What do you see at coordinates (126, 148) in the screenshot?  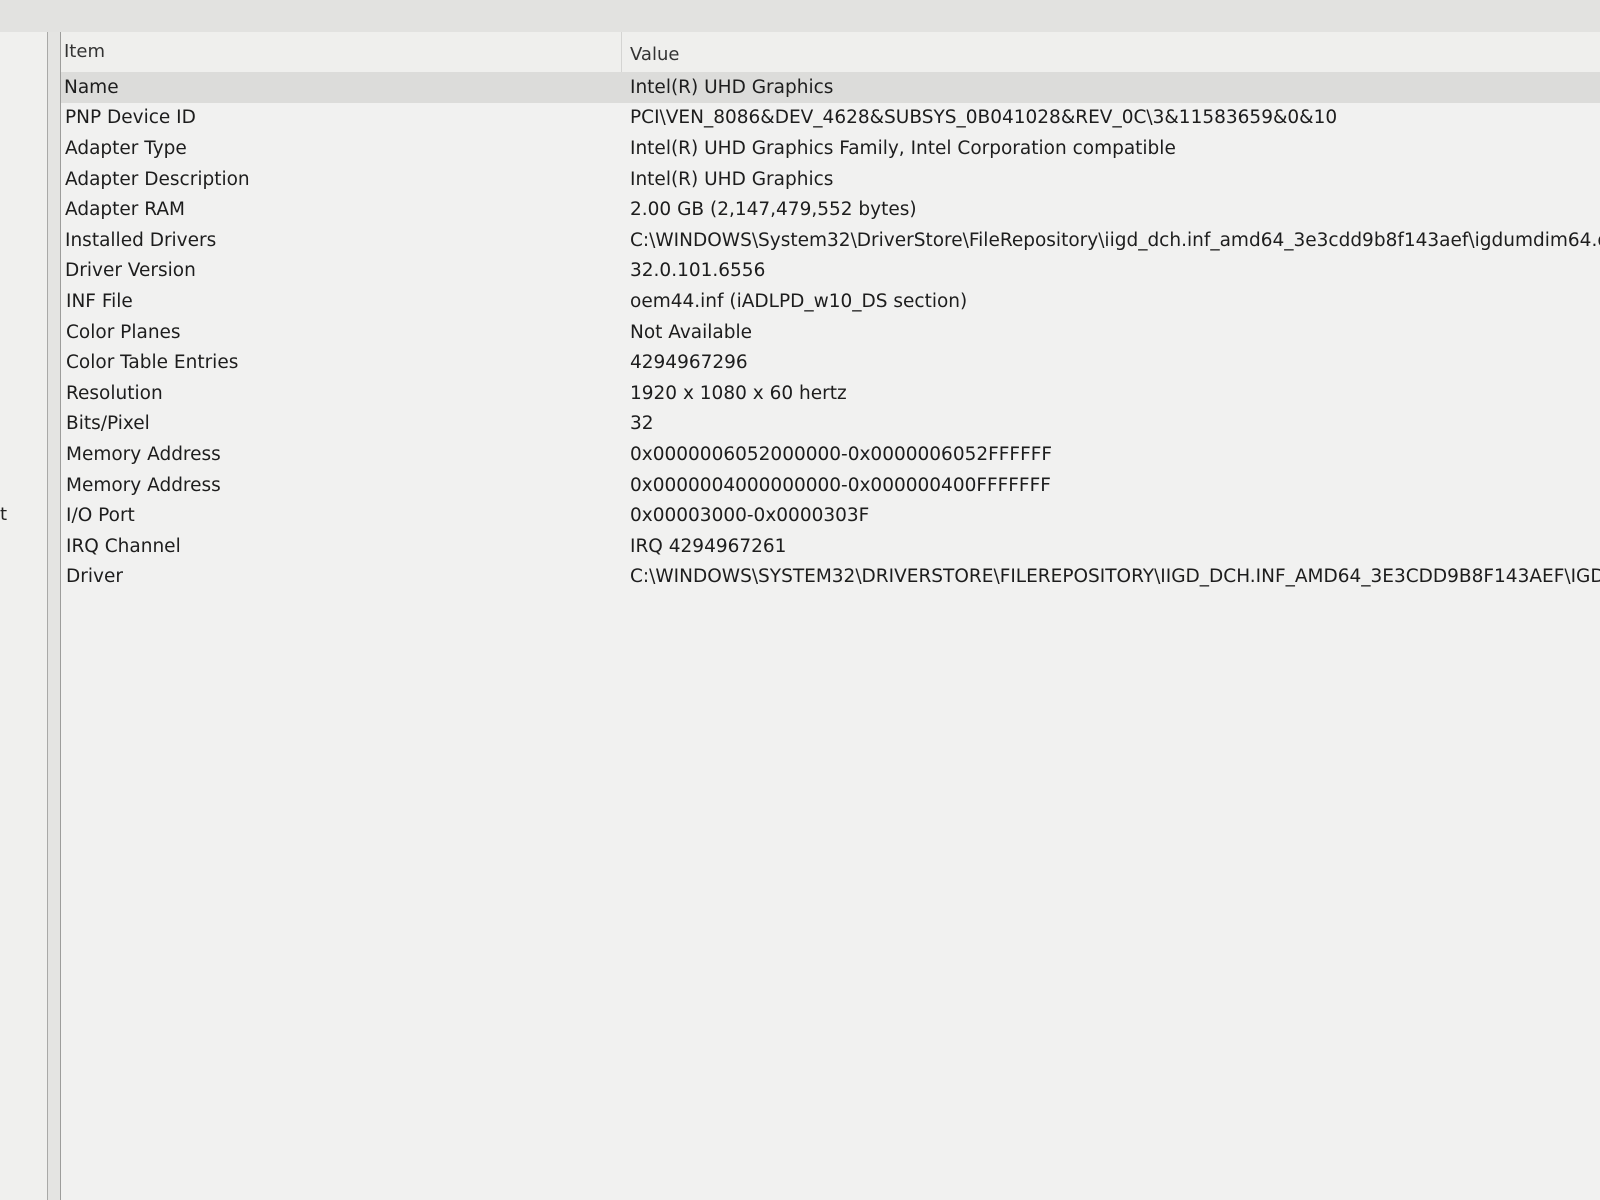 I see `item-cell: Adapter Type` at bounding box center [126, 148].